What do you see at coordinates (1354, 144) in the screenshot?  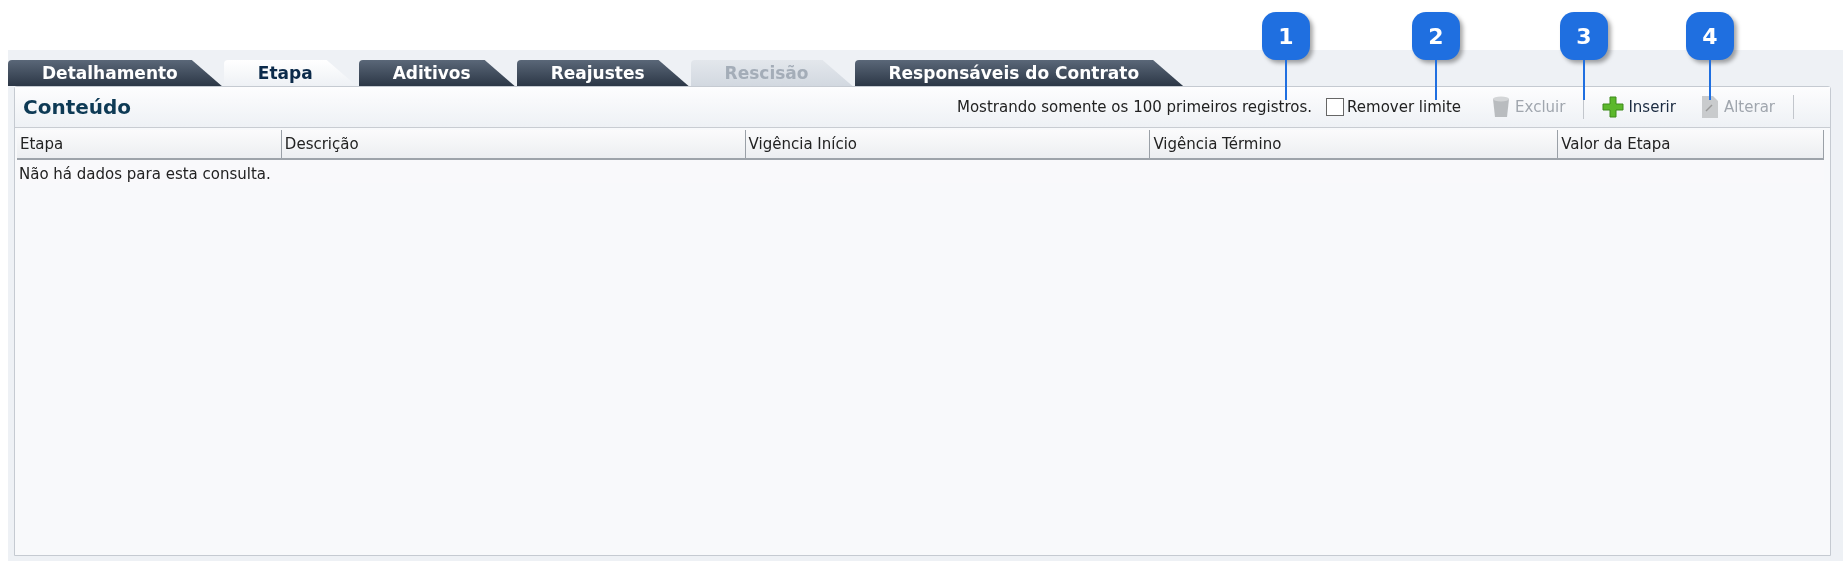 I see `column-header: Vigência Término` at bounding box center [1354, 144].